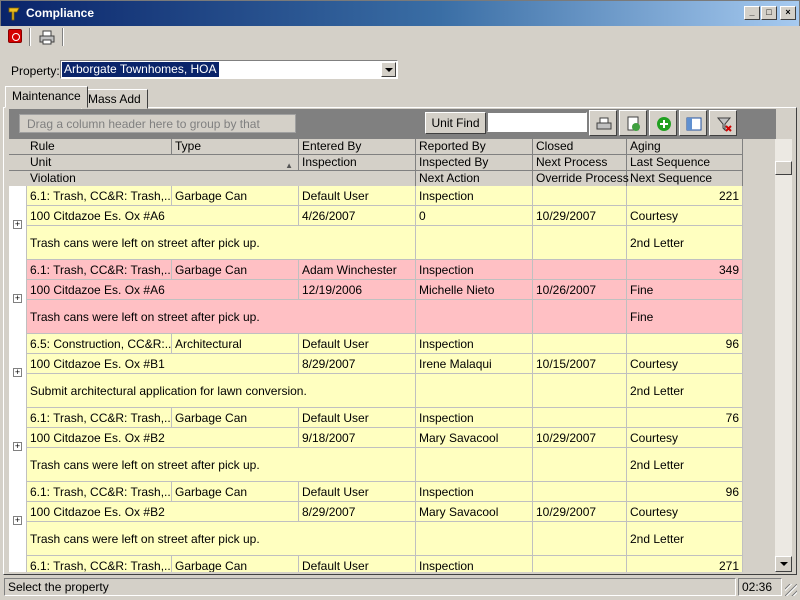 The height and width of the screenshot is (600, 800). Describe the element at coordinates (47, 37) in the screenshot. I see `printer-icon` at that location.